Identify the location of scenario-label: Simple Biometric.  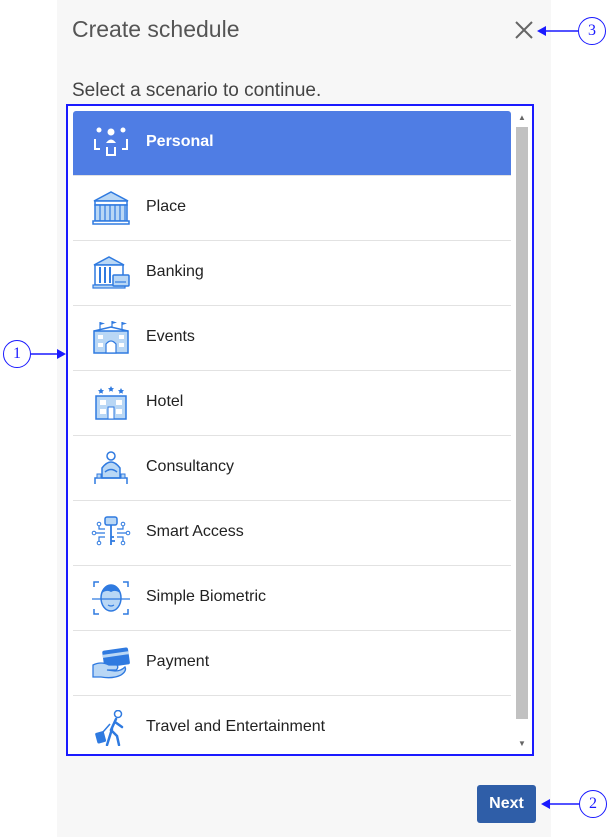
(206, 596).